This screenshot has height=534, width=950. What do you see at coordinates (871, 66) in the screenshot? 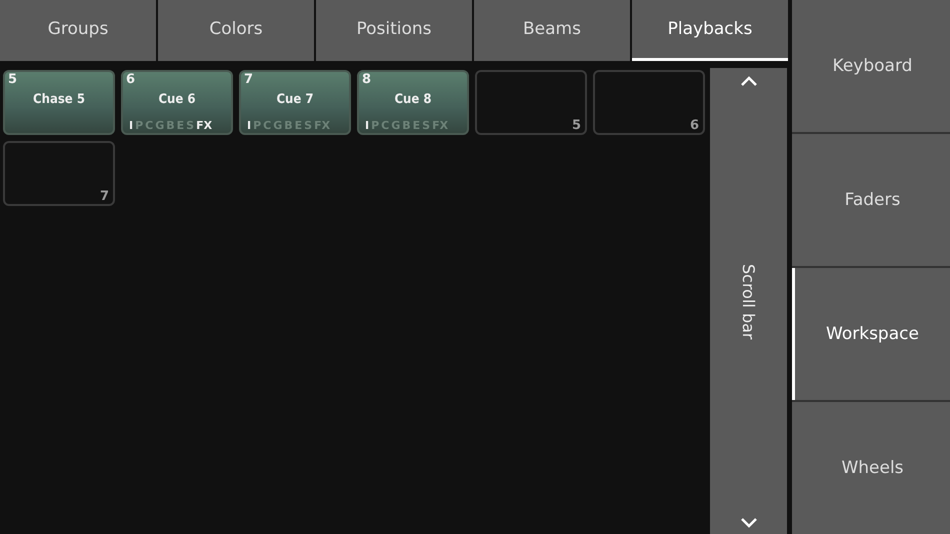
I see `side-button: Keyboard` at bounding box center [871, 66].